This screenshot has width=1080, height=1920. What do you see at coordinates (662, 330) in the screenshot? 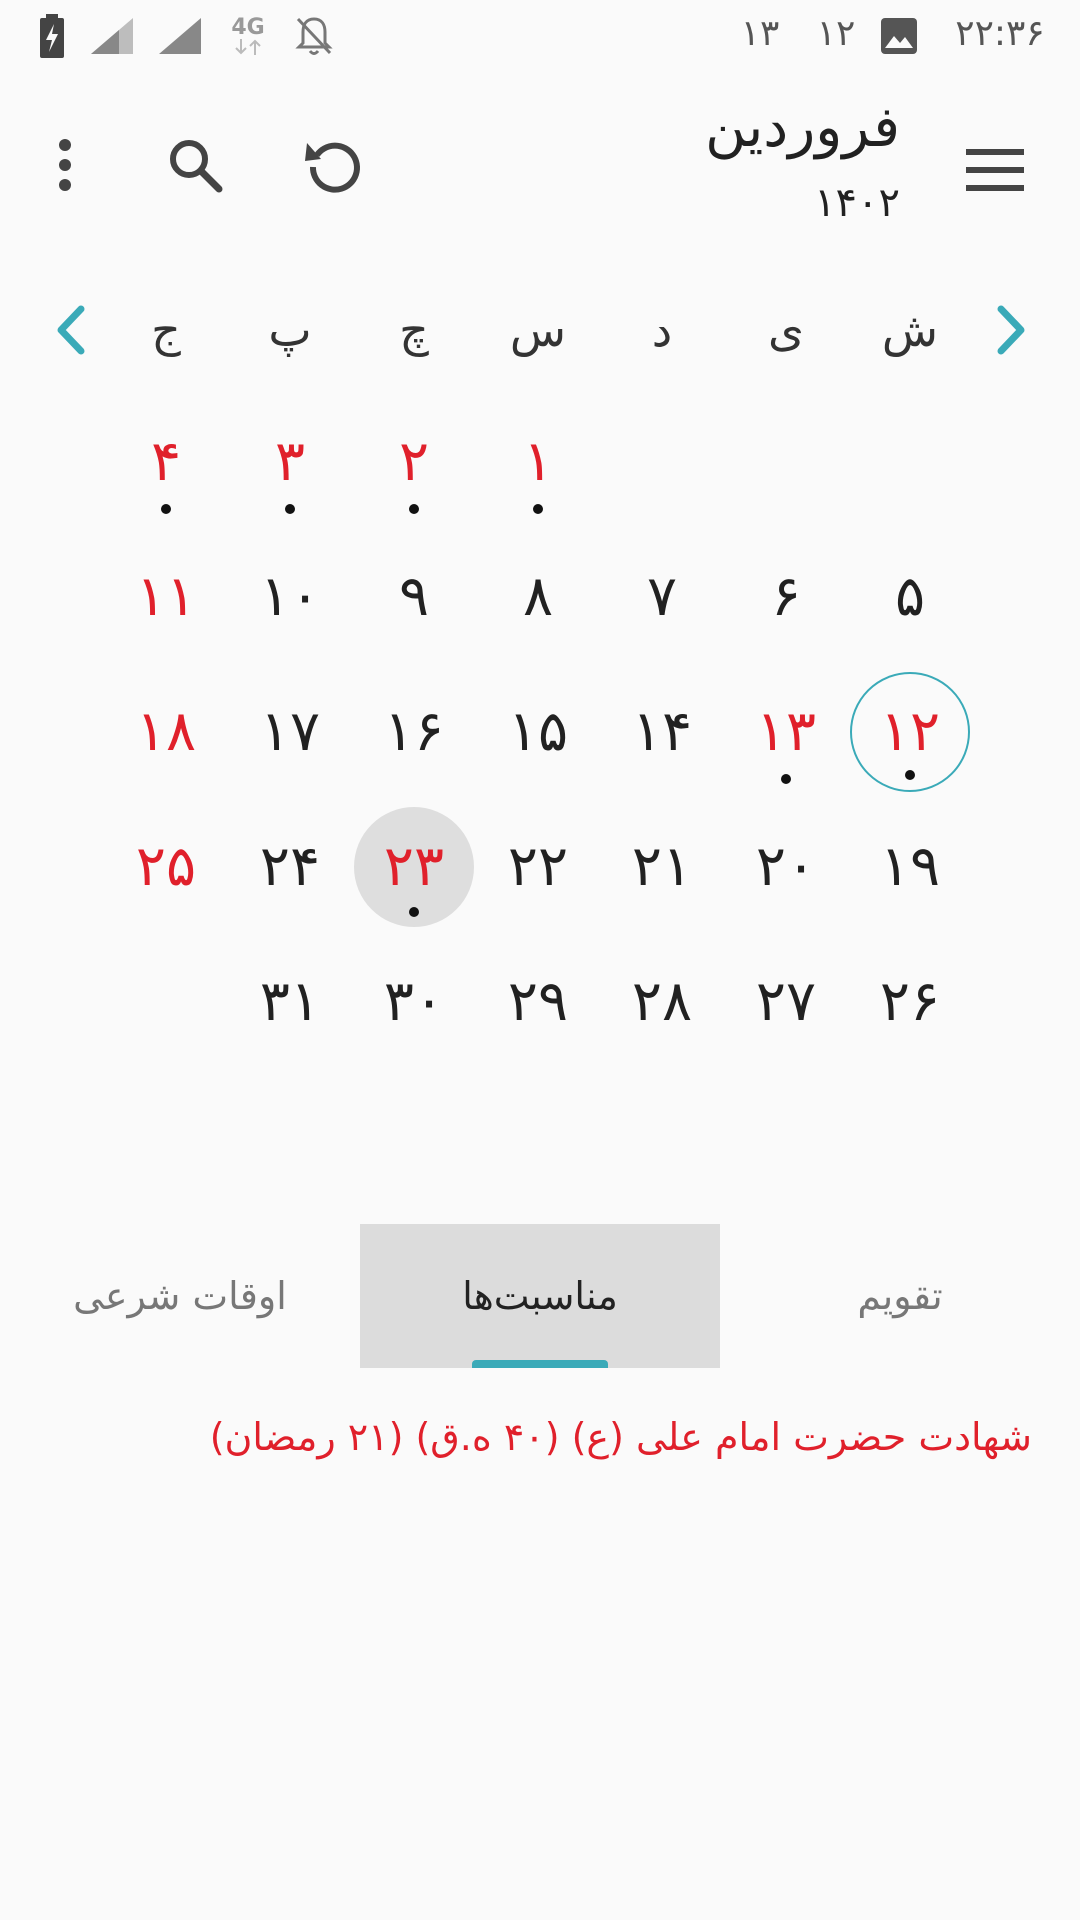
I see `weekday-label: د` at bounding box center [662, 330].